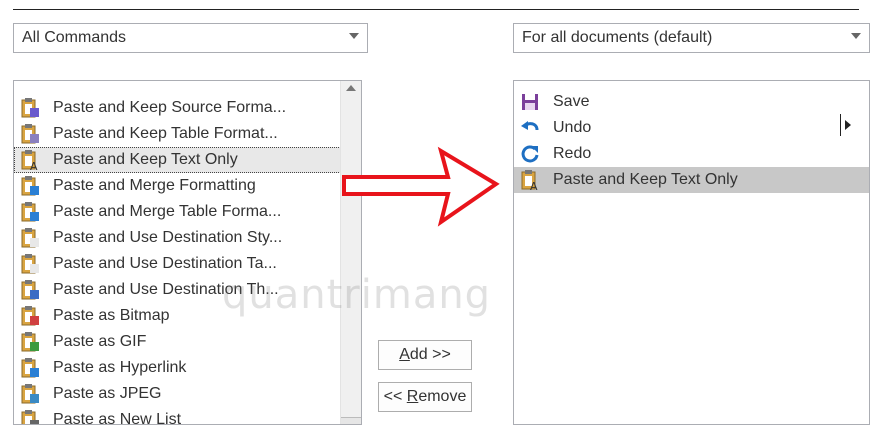 This screenshot has height=425, width=870. Describe the element at coordinates (30, 368) in the screenshot. I see `paste-hyperlink-icon` at that location.